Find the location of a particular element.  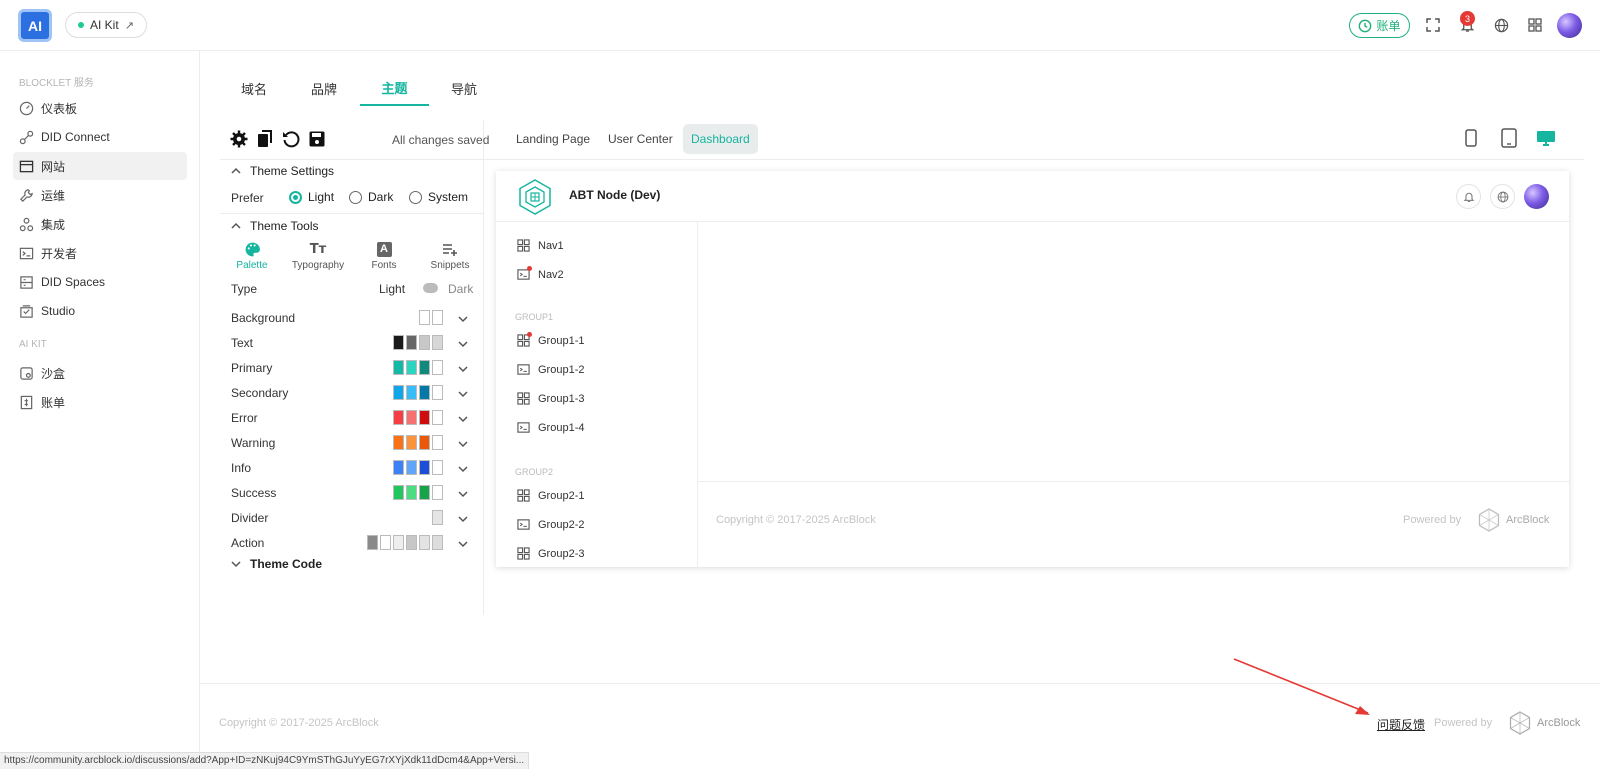

preview-tab-user-center: User Center is located at coordinates (640, 139).